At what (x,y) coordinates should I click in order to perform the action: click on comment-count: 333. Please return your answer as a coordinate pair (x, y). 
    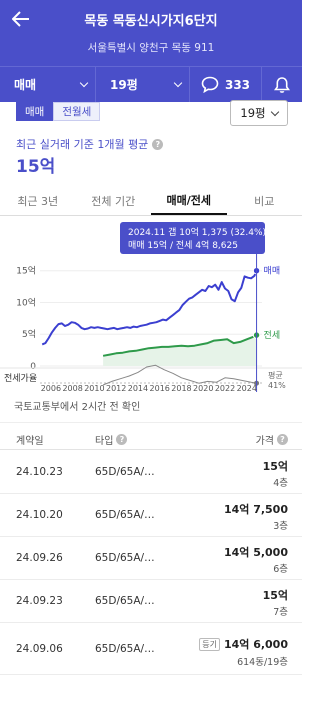
    Looking at the image, I should click on (237, 84).